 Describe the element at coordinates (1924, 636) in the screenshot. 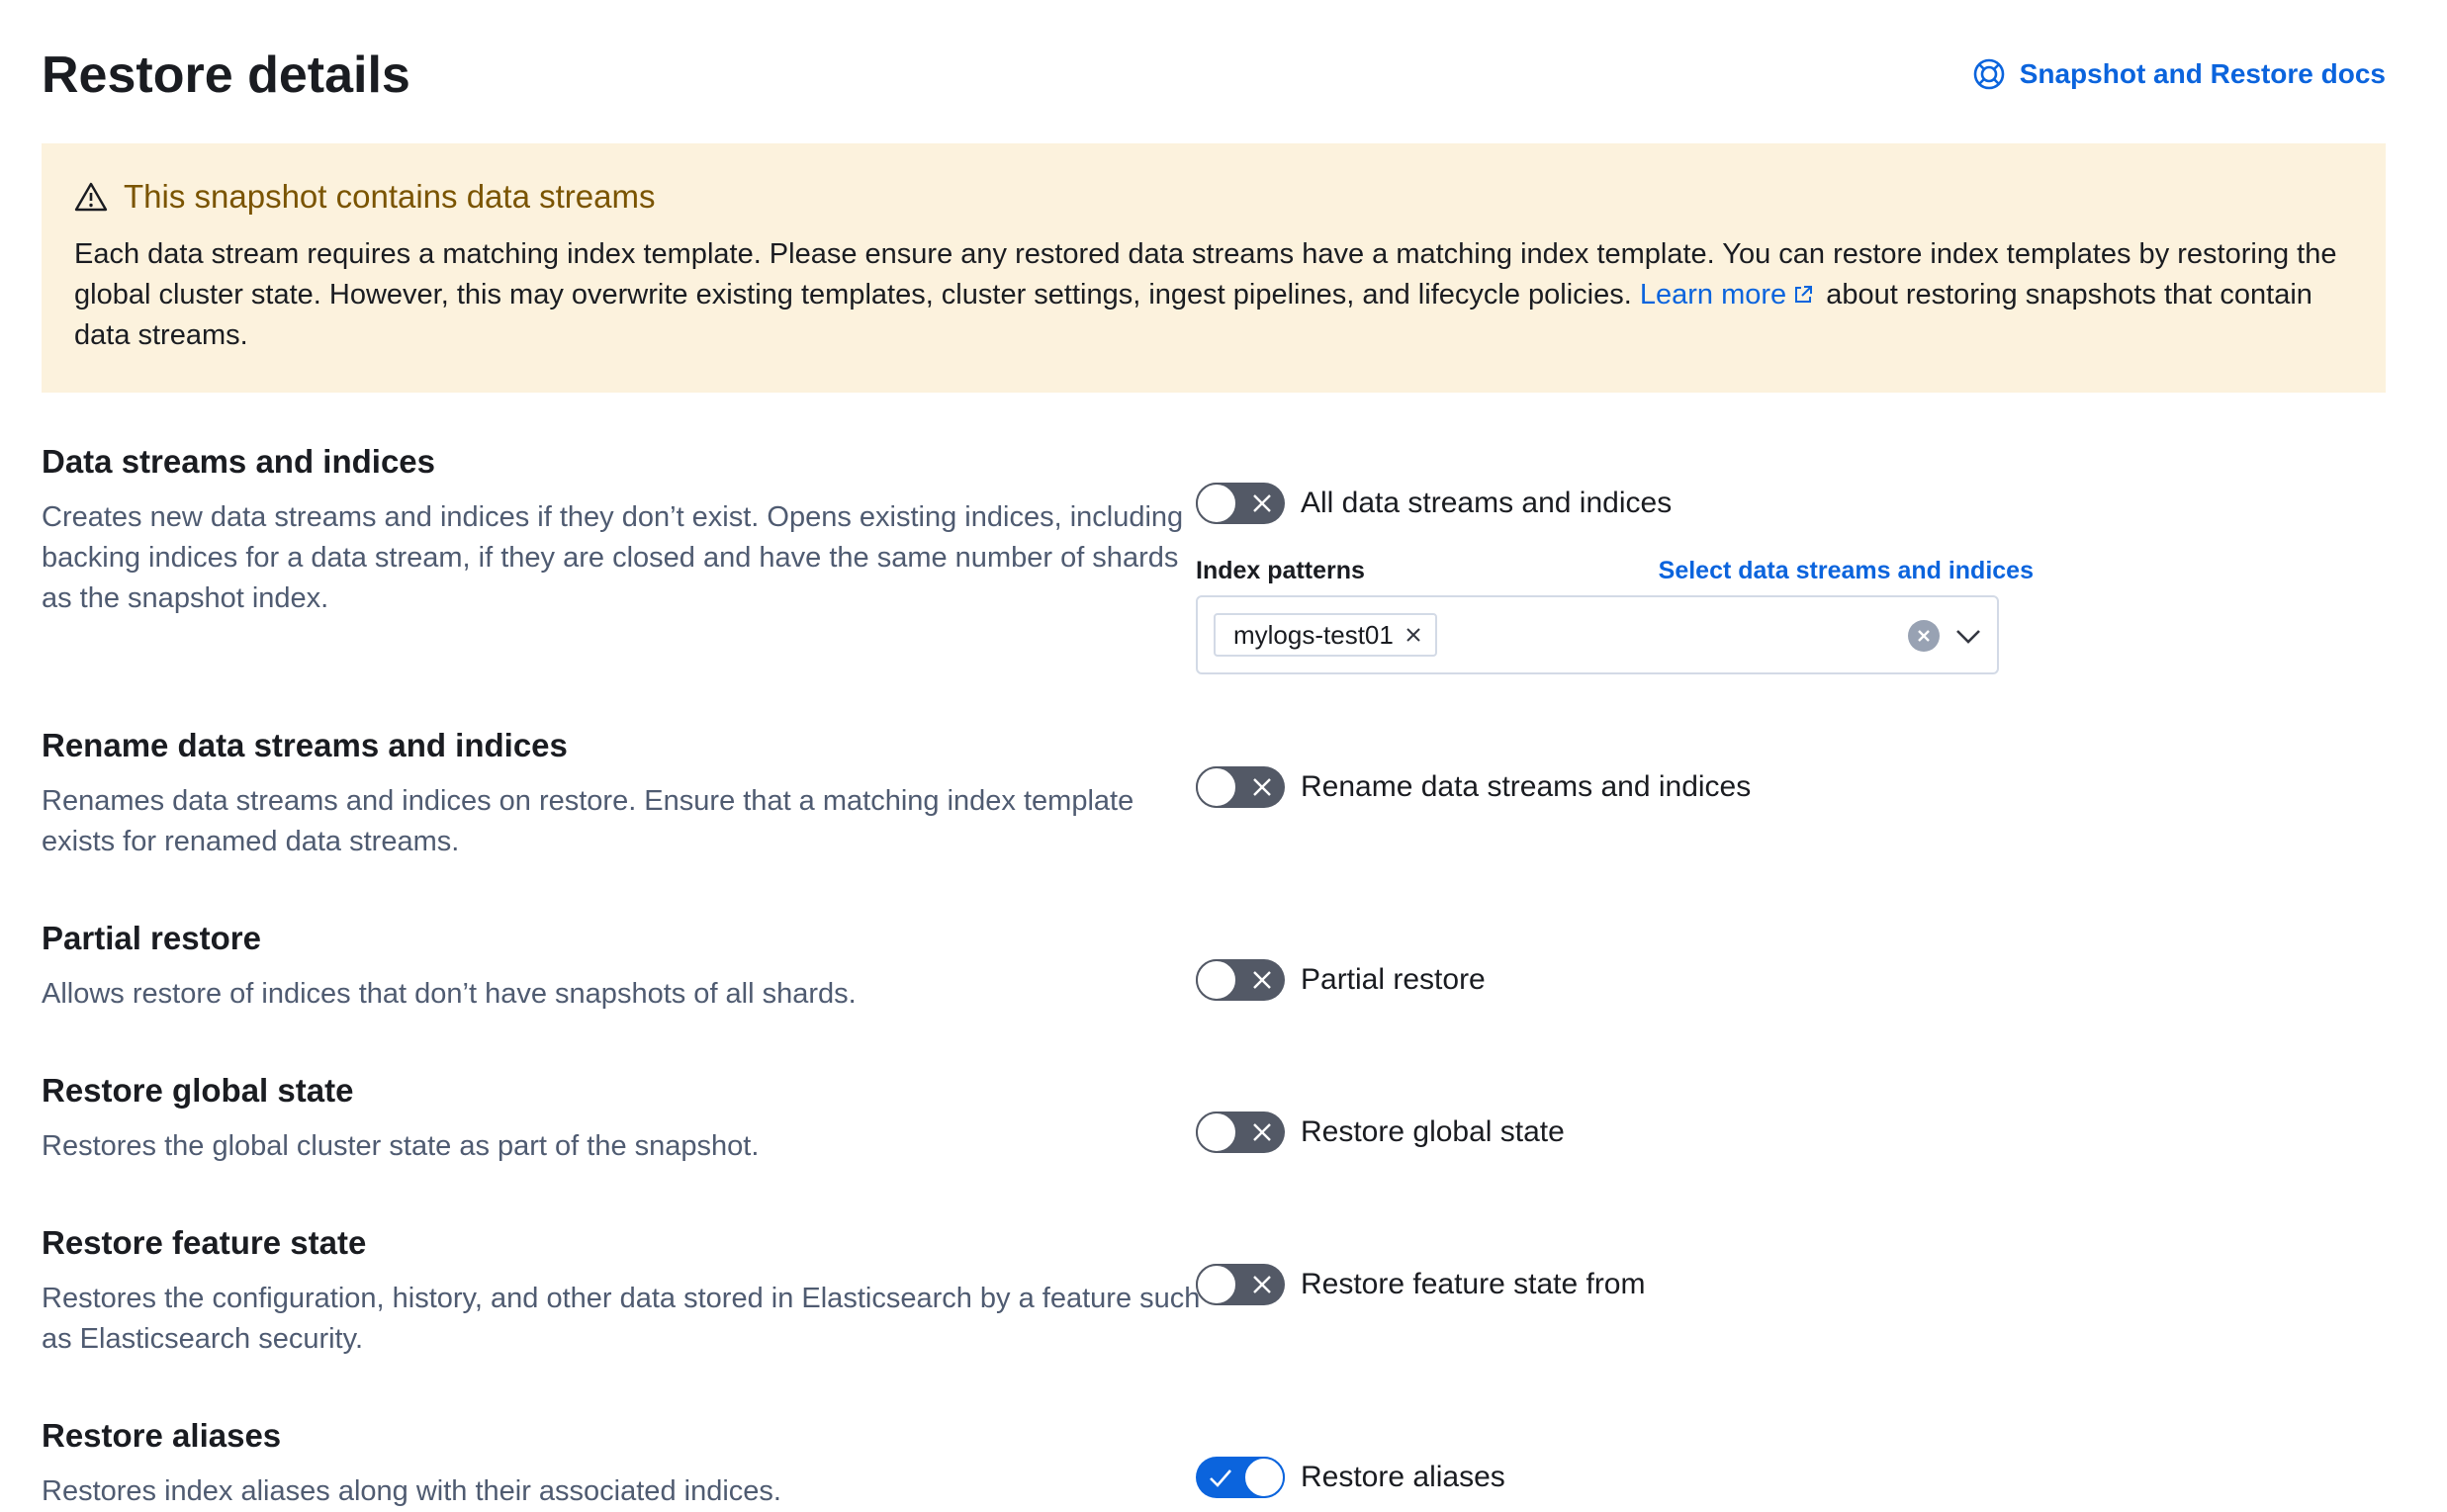

I see `clear-icon` at that location.